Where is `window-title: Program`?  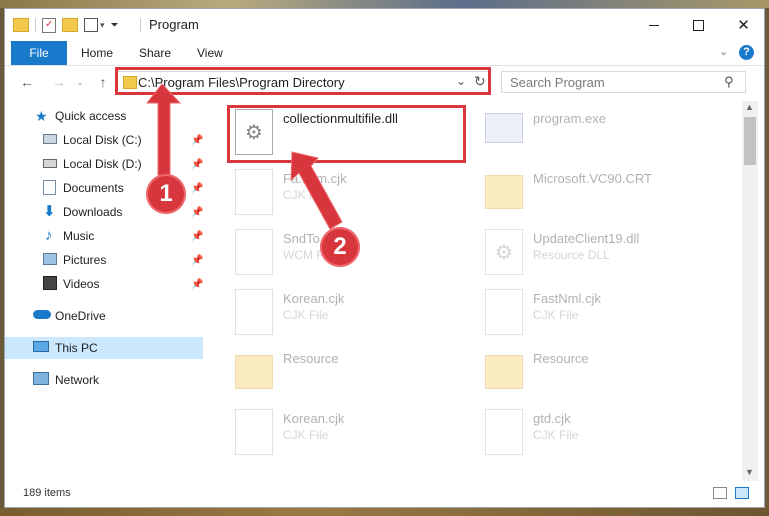
window-title: Program is located at coordinates (174, 24).